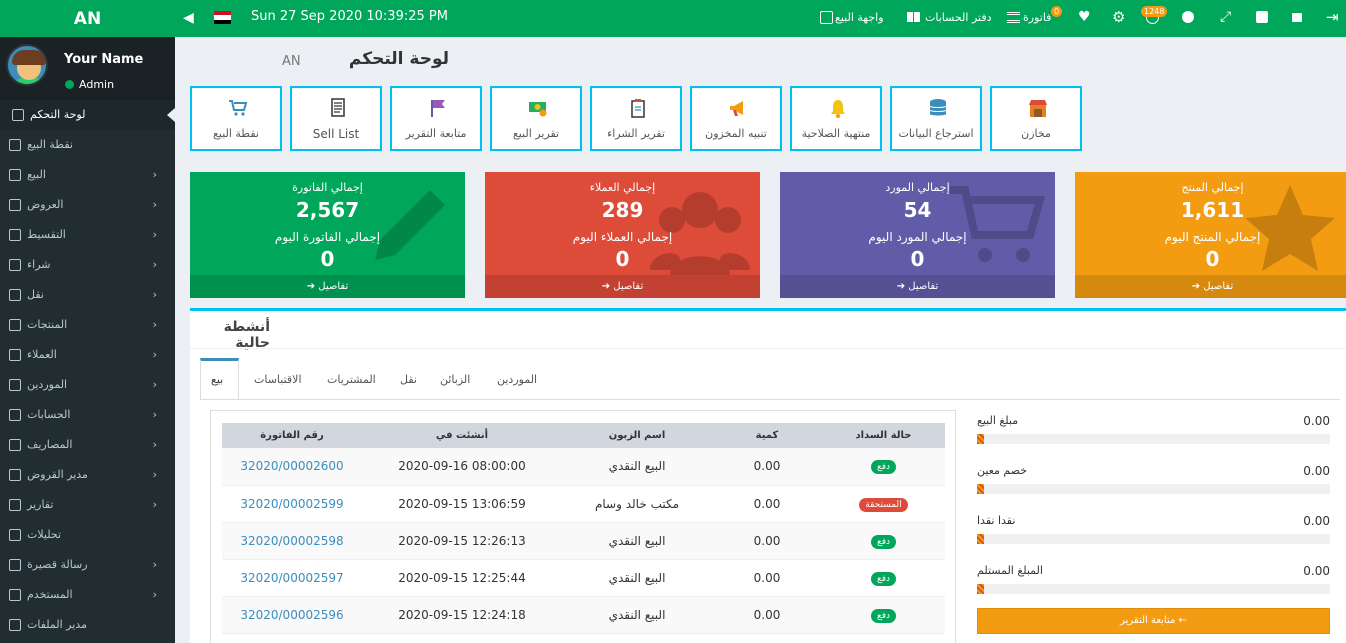 The image size is (1346, 643). Describe the element at coordinates (1153, 621) in the screenshot. I see `report-follow-button: ← متابعة التقرير` at that location.